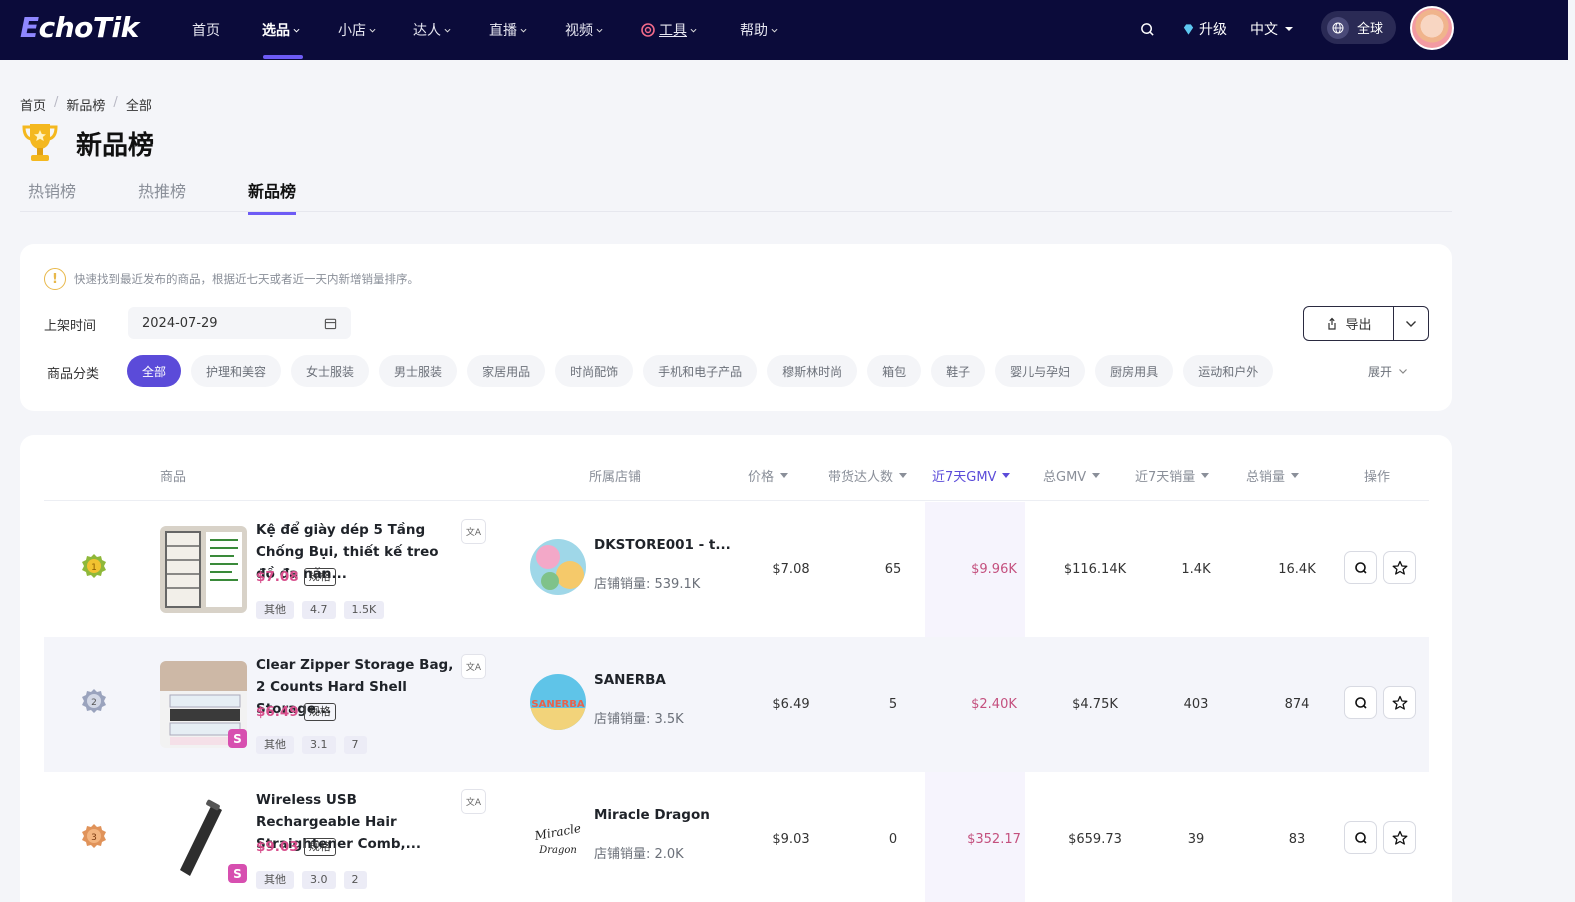  What do you see at coordinates (162, 196) in the screenshot?
I see `tab-hot-promoted: 热推榜` at bounding box center [162, 196].